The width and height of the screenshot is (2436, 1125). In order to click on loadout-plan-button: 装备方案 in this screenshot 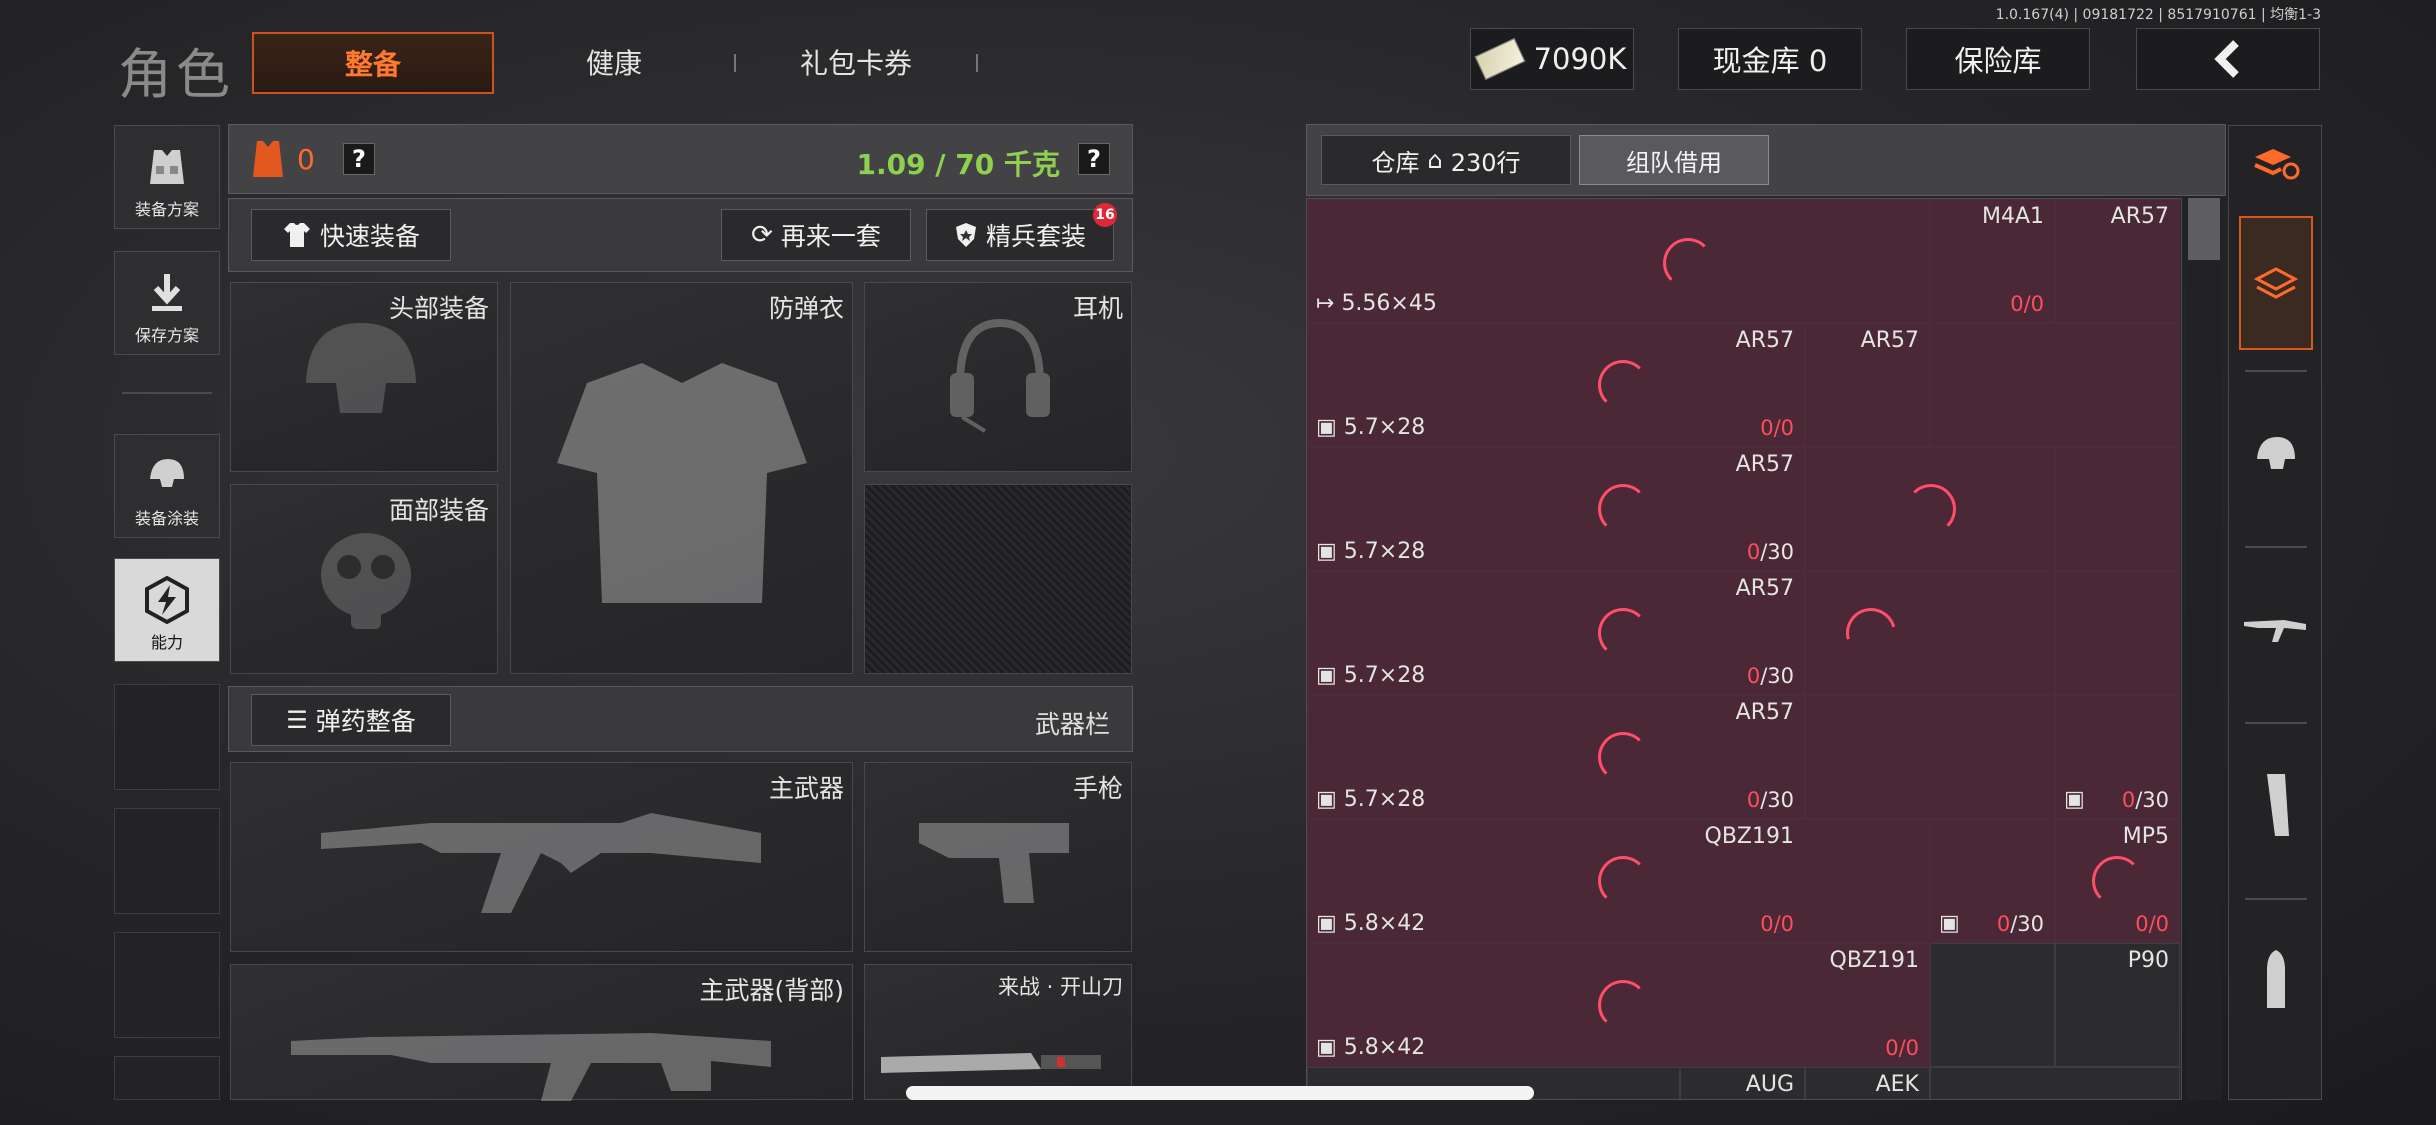, I will do `click(167, 177)`.